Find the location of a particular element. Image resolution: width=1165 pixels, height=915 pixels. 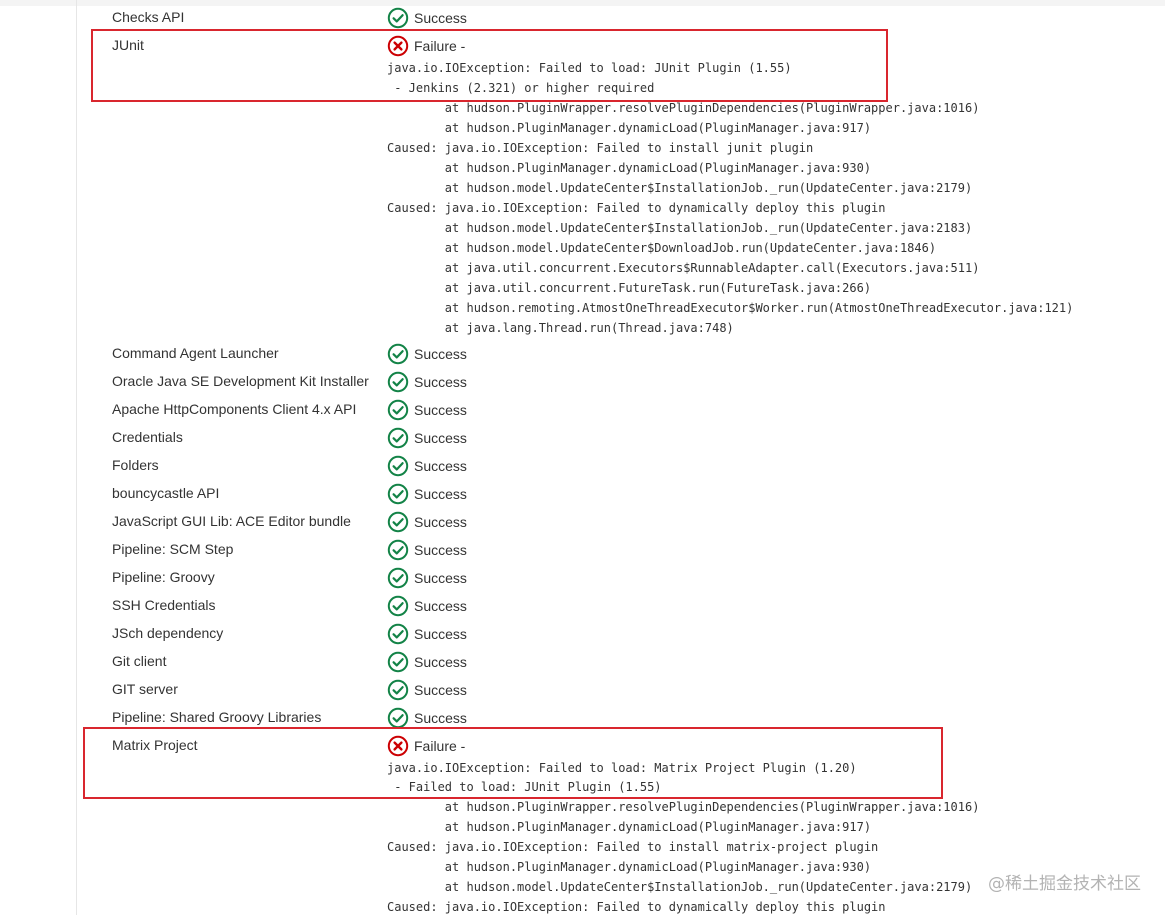

stack-trace-line: at java.lang.Thread.run(Thread.java:748) is located at coordinates (560, 328).